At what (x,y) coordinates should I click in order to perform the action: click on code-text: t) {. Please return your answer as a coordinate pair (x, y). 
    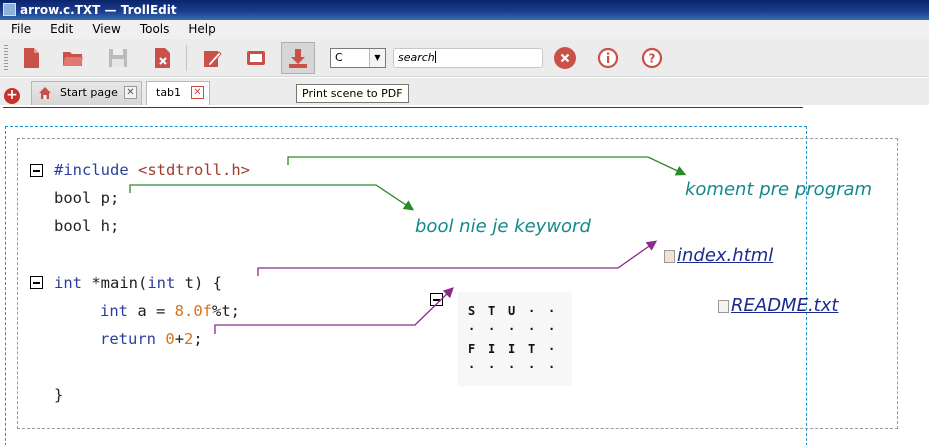
    Looking at the image, I should click on (198, 283).